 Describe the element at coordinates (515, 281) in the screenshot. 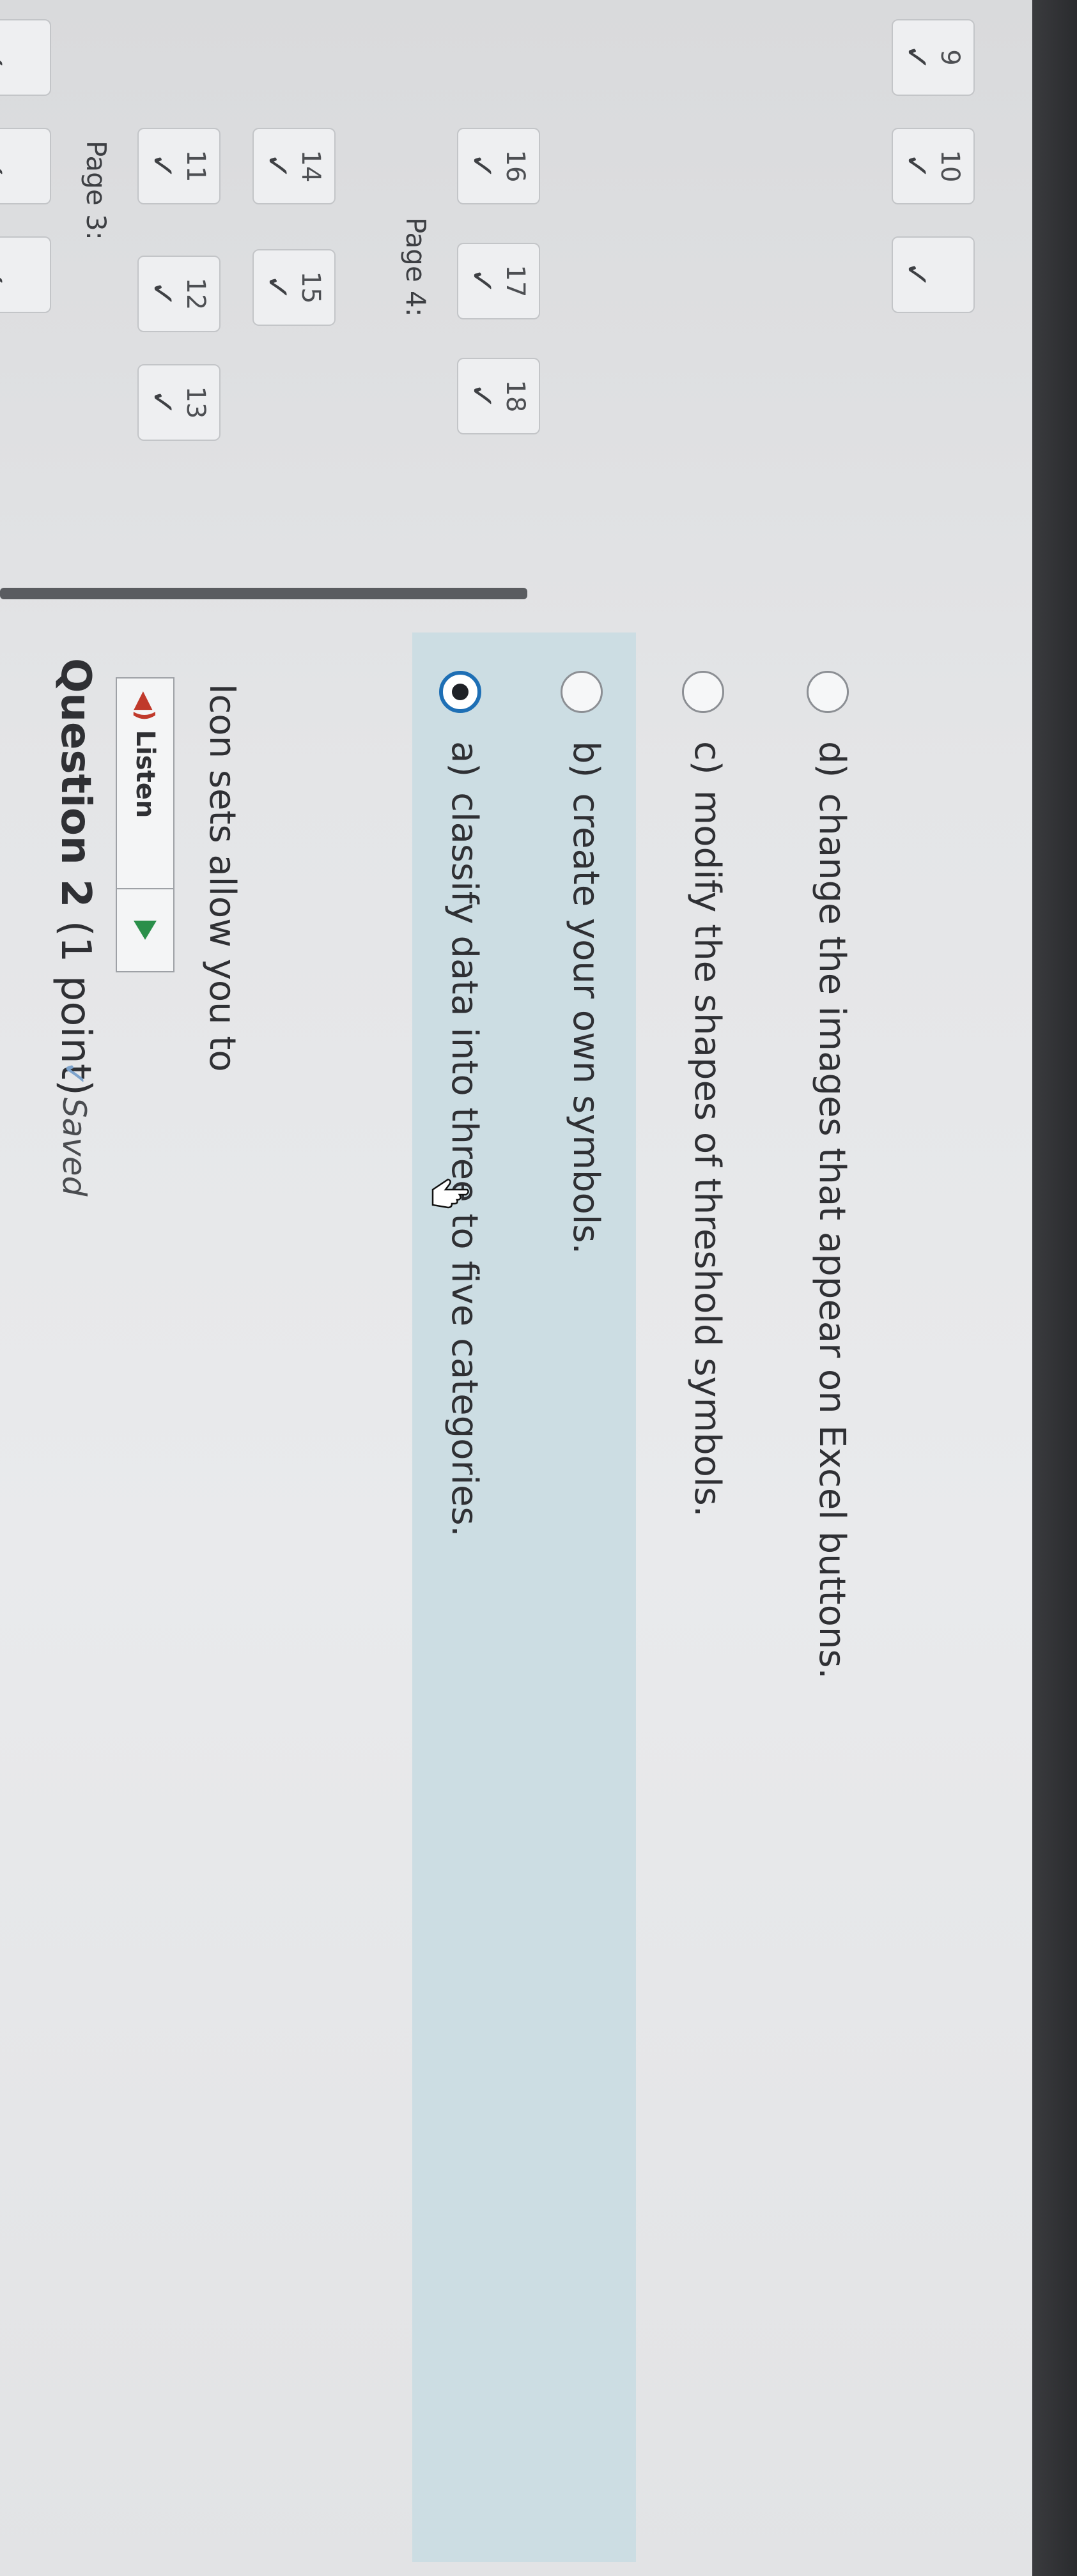

I see `nav-number: 17` at that location.